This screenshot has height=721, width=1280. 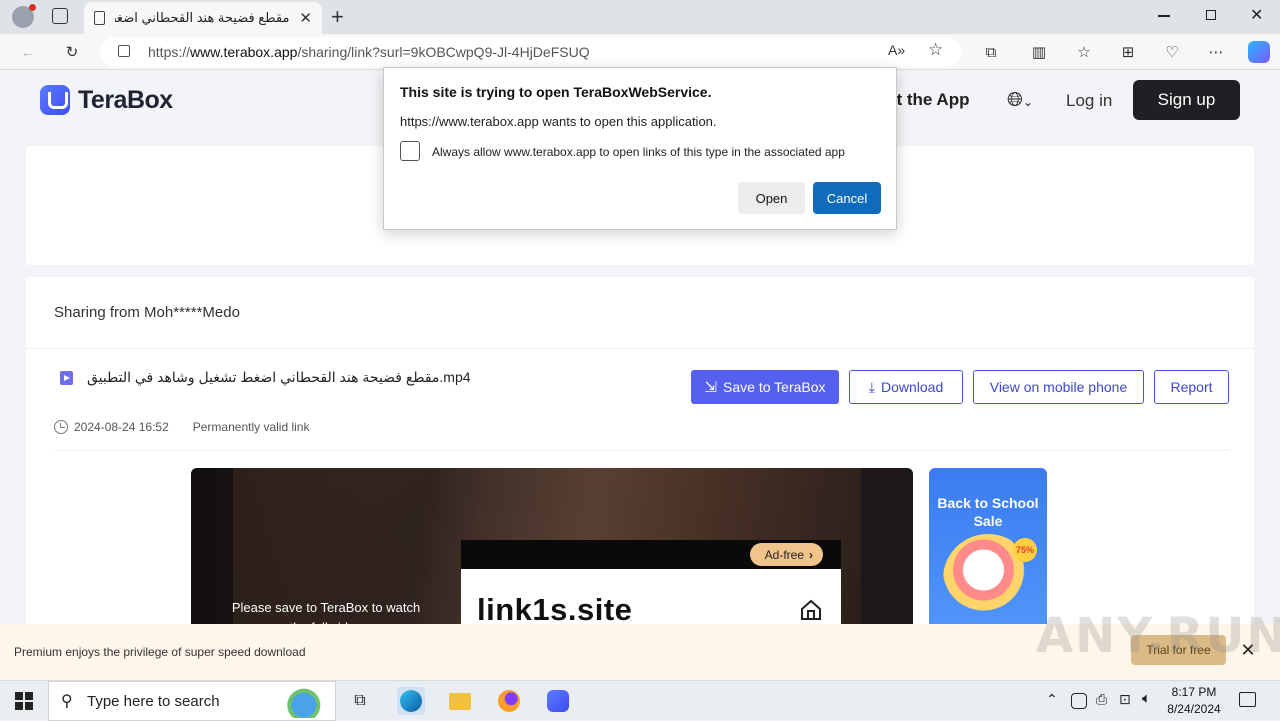 I want to click on view-on-mobile-button: View on mobile phone, so click(x=1058, y=387).